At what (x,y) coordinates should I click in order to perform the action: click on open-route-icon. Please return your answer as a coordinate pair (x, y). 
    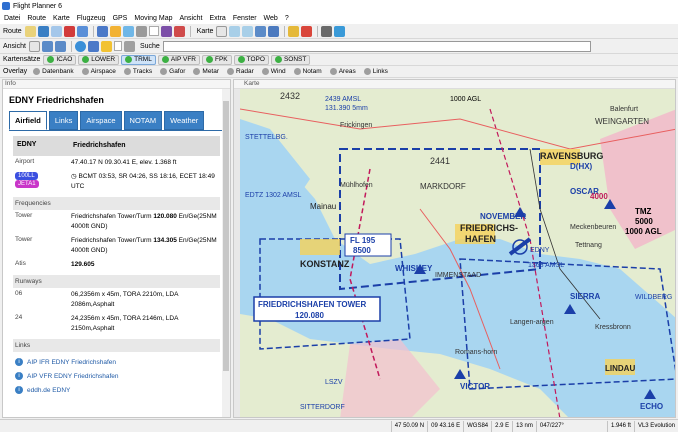
    Looking at the image, I should click on (56, 31).